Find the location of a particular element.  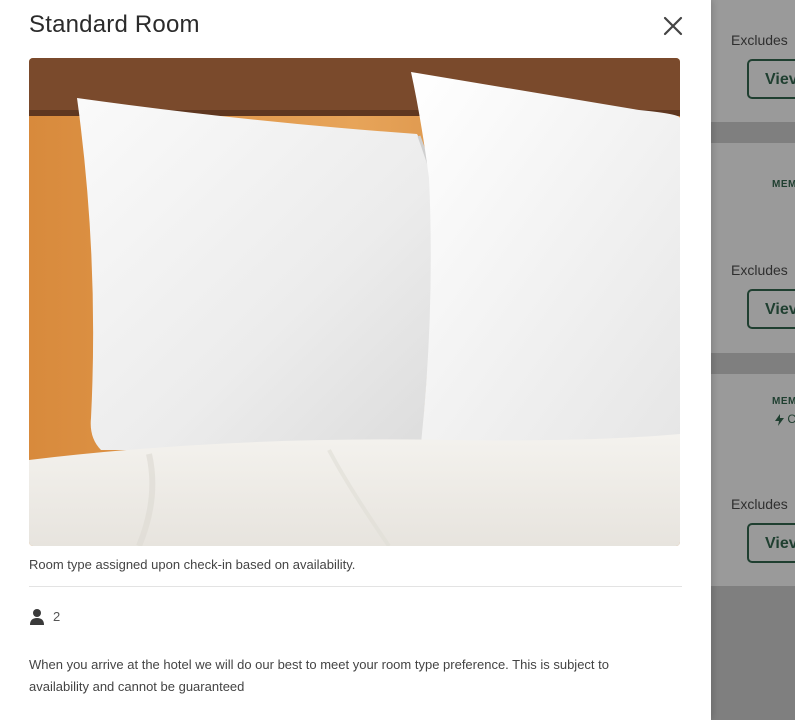

rate-card: Excludes Viev is located at coordinates (752, 61).